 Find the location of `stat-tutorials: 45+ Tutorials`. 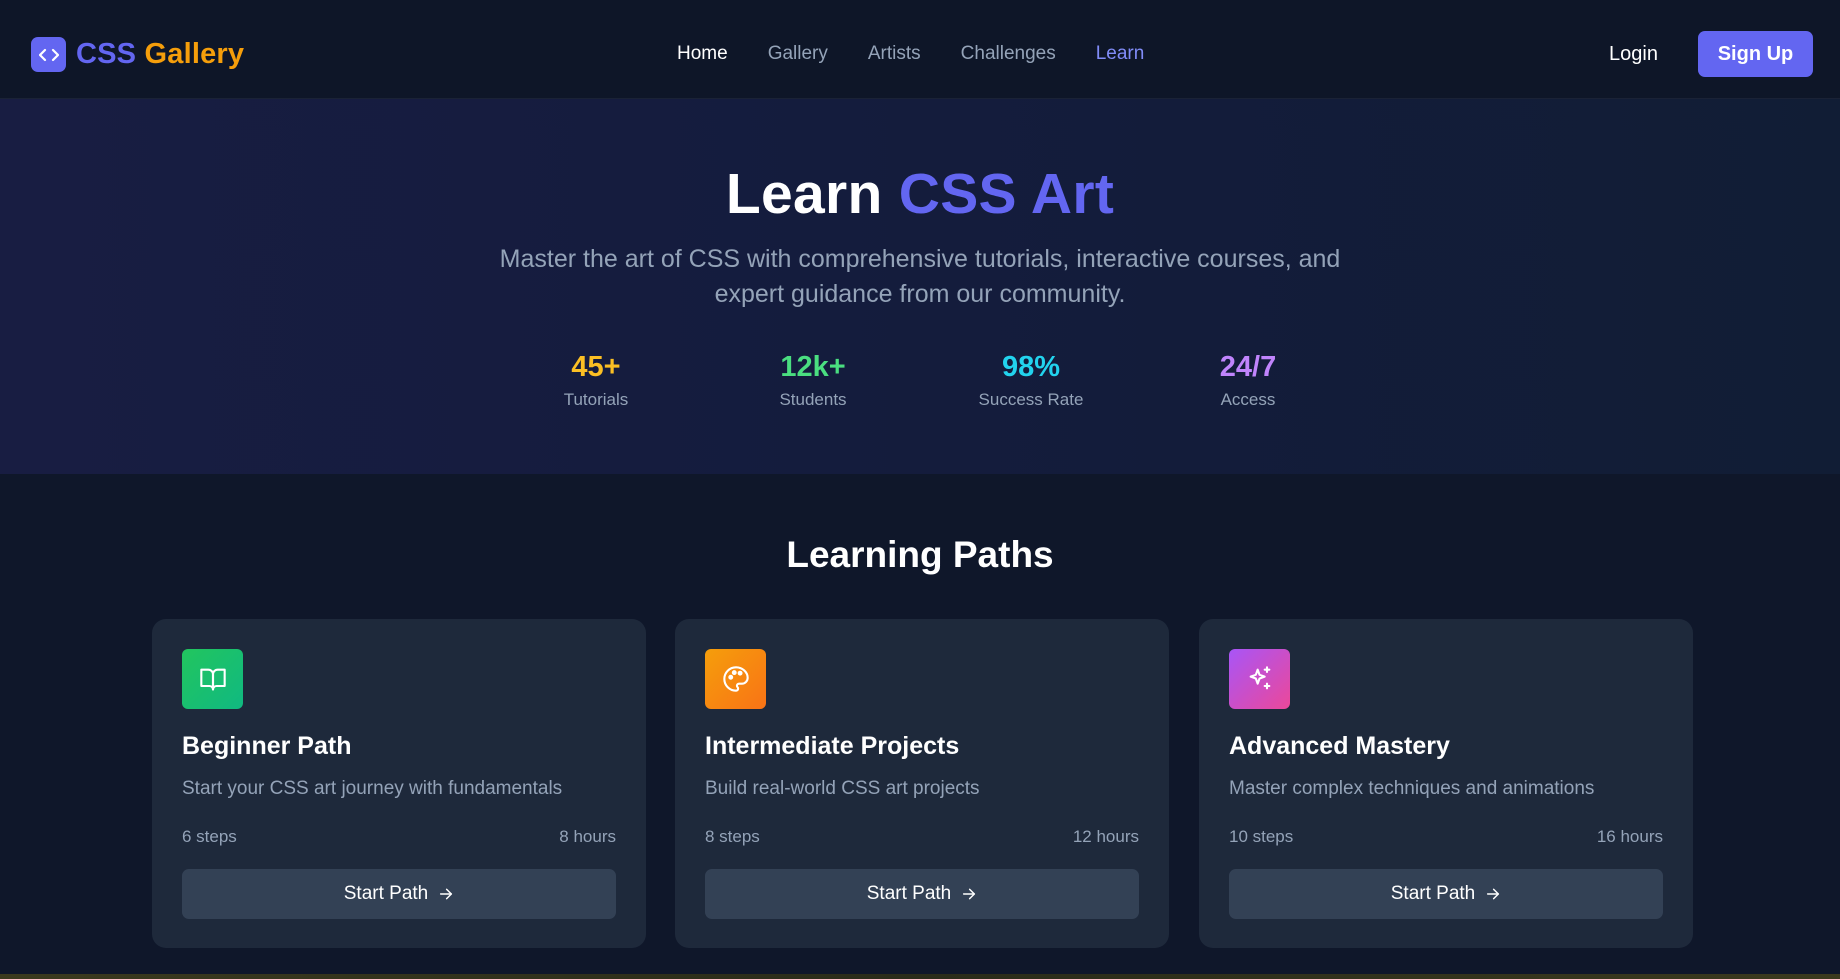

stat-tutorials: 45+ Tutorials is located at coordinates (596, 380).